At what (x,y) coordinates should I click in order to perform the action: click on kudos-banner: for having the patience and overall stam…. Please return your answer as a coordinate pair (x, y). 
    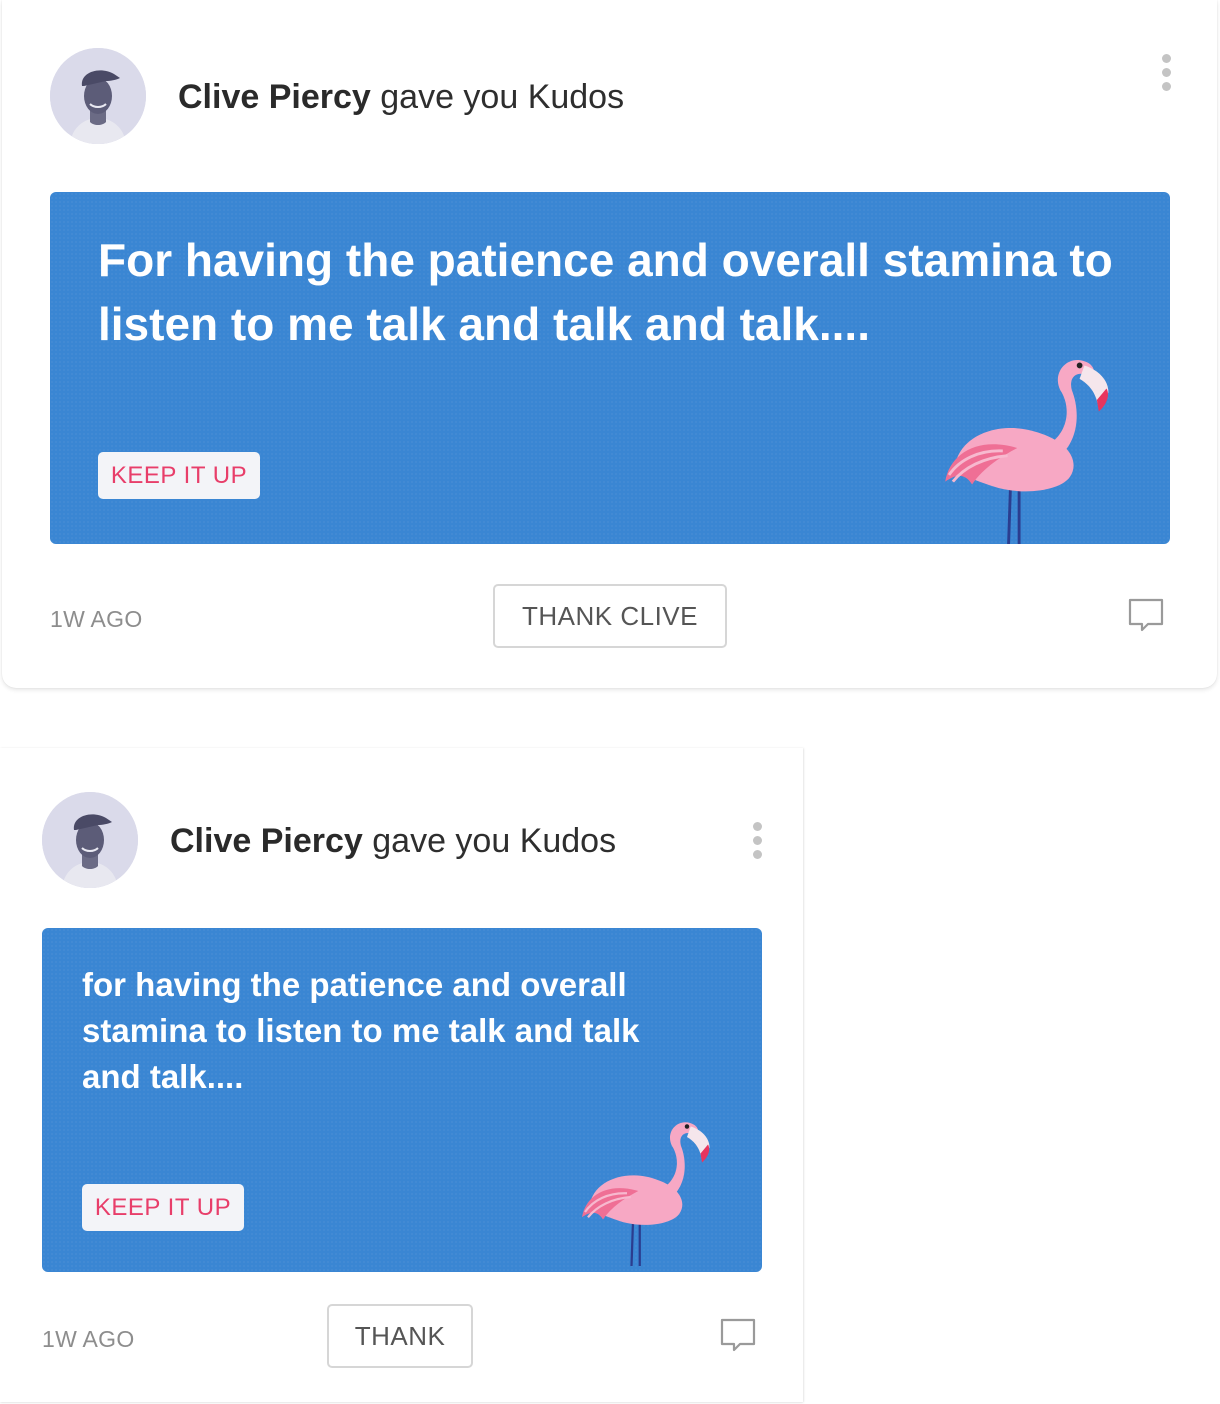
    Looking at the image, I should click on (402, 1100).